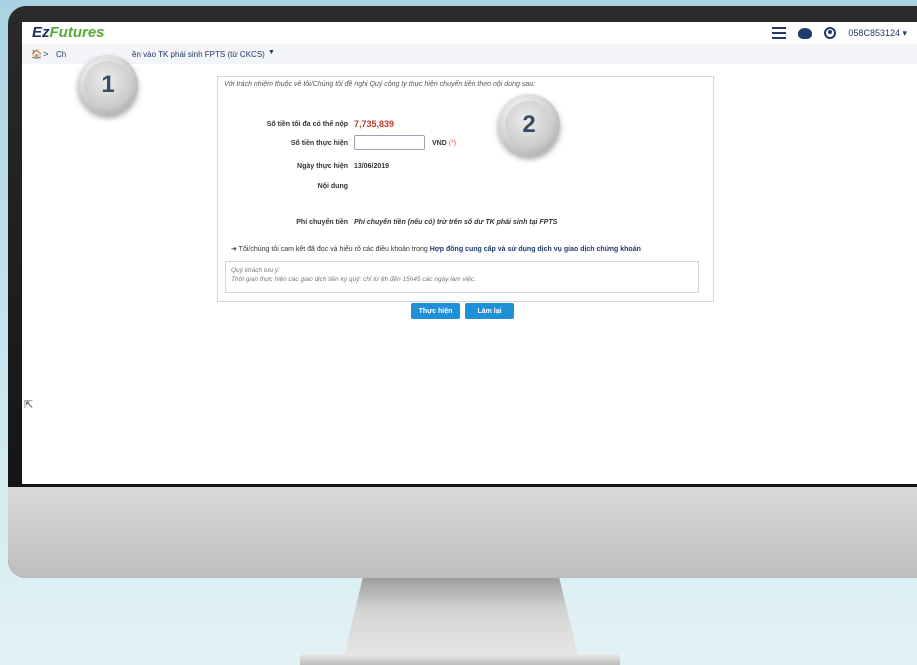 Image resolution: width=917 pixels, height=665 pixels. I want to click on step-badge-2: 2, so click(529, 125).